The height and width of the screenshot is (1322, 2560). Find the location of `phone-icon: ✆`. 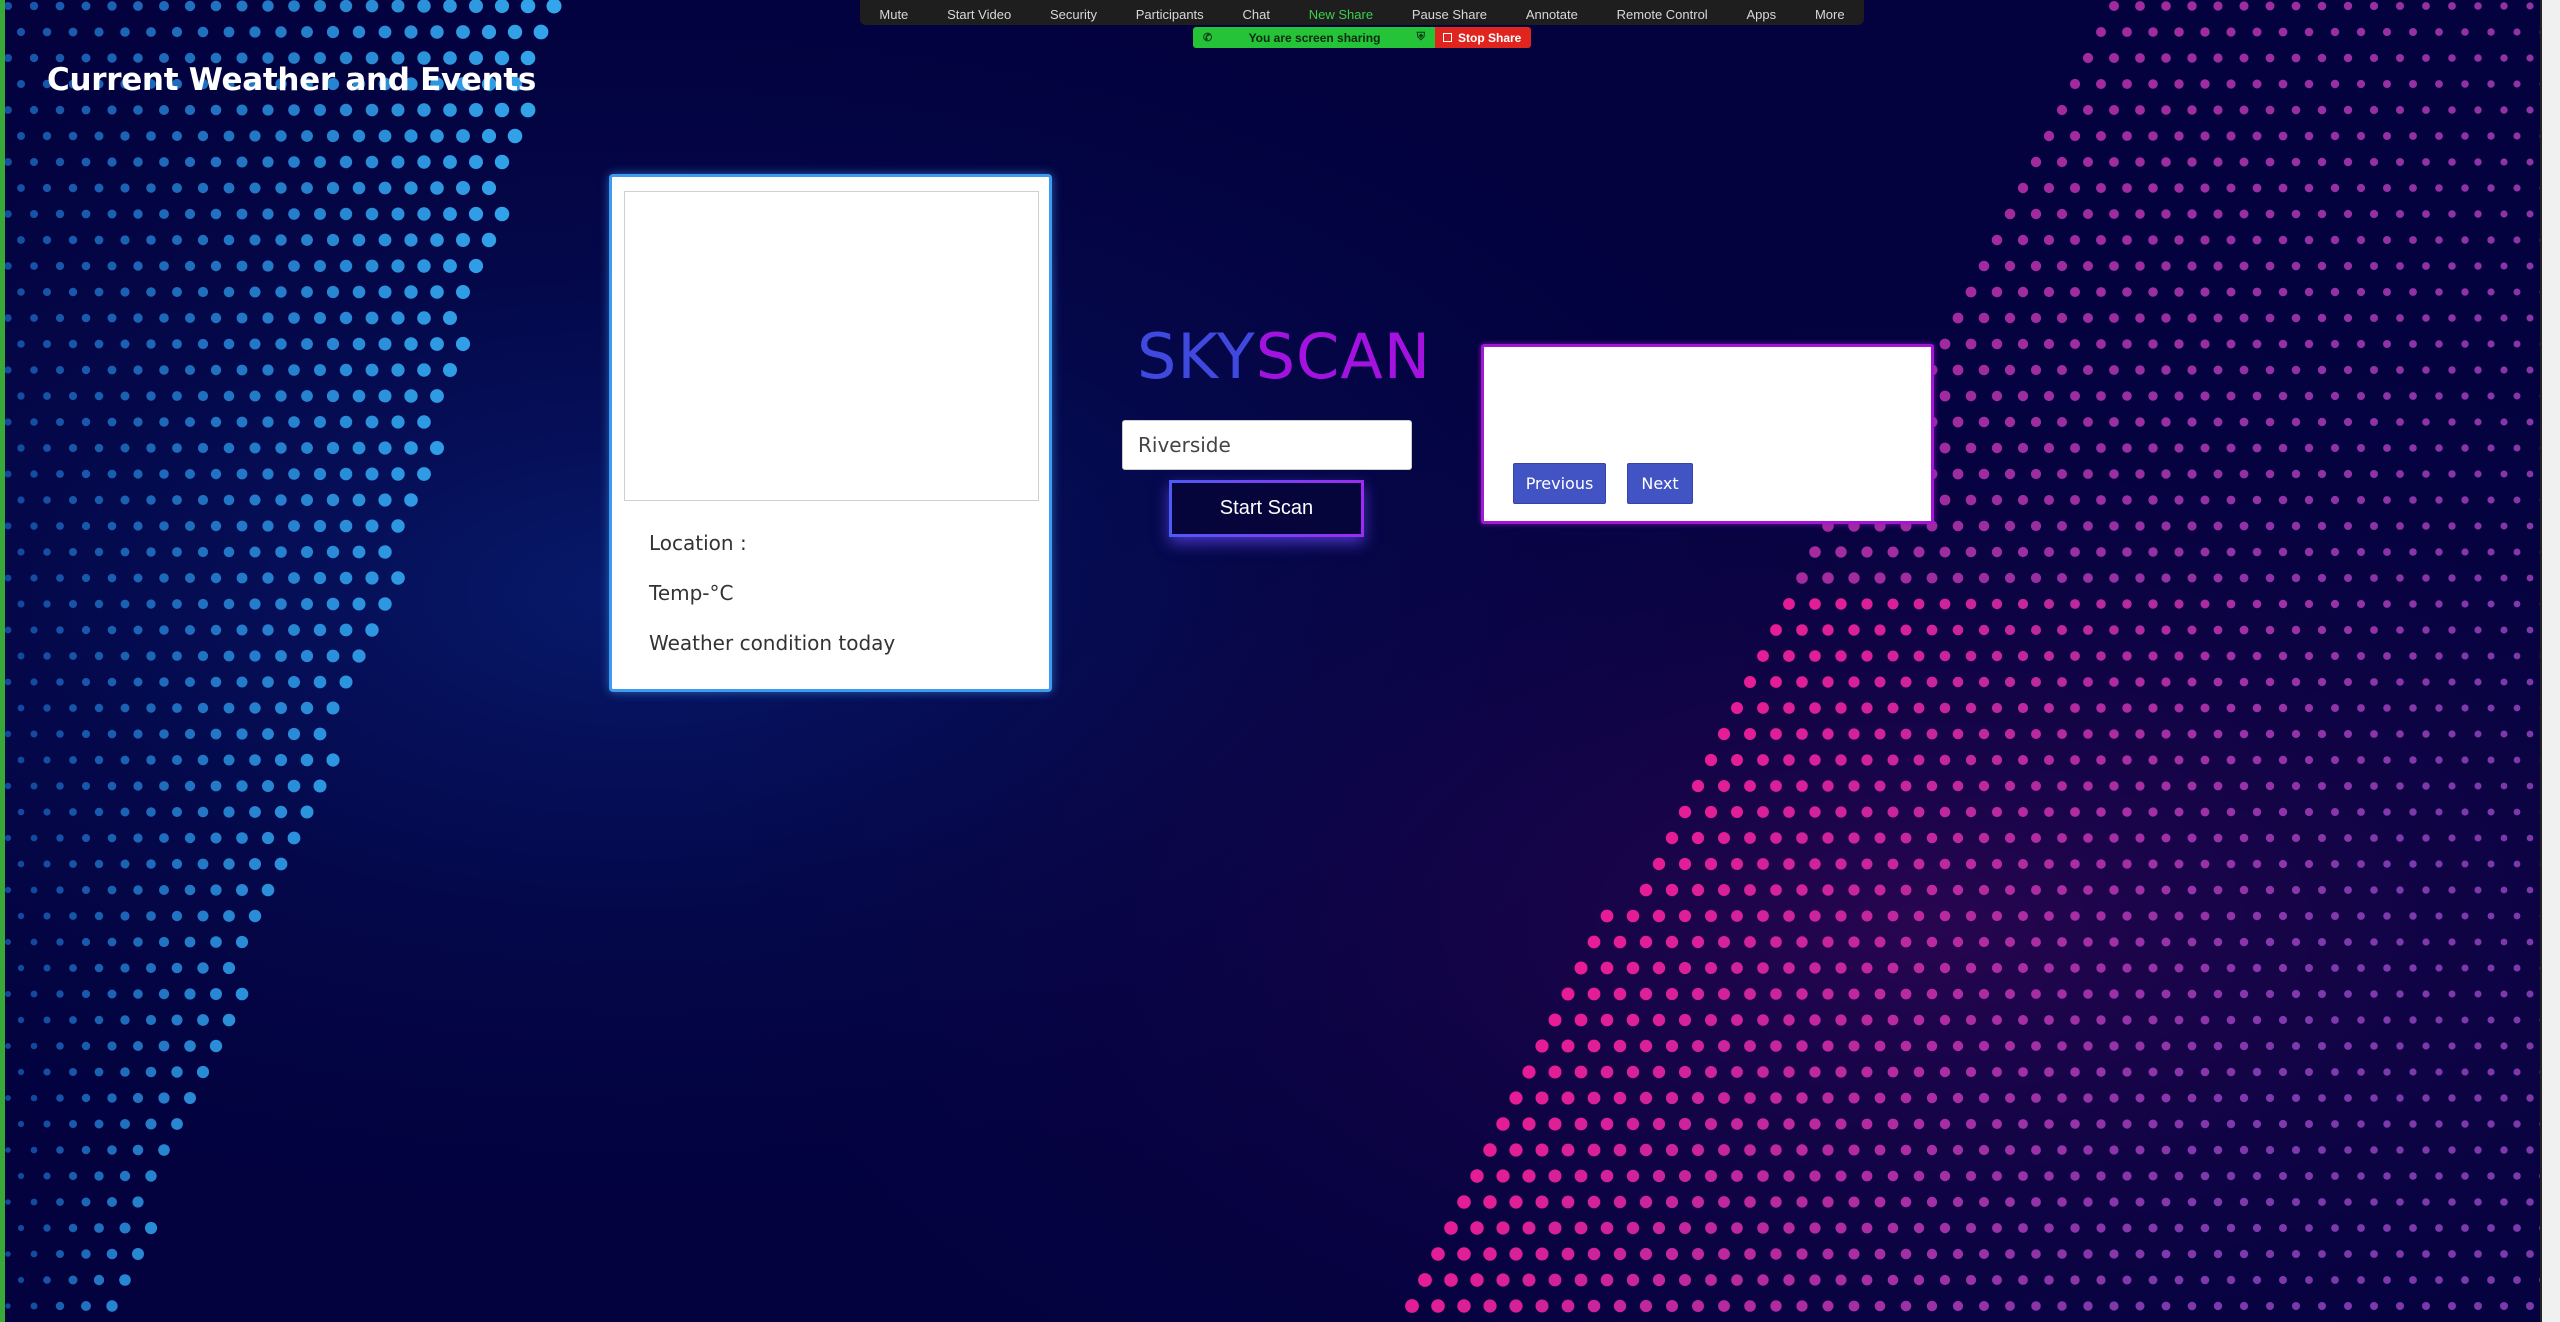

phone-icon: ✆ is located at coordinates (1208, 38).